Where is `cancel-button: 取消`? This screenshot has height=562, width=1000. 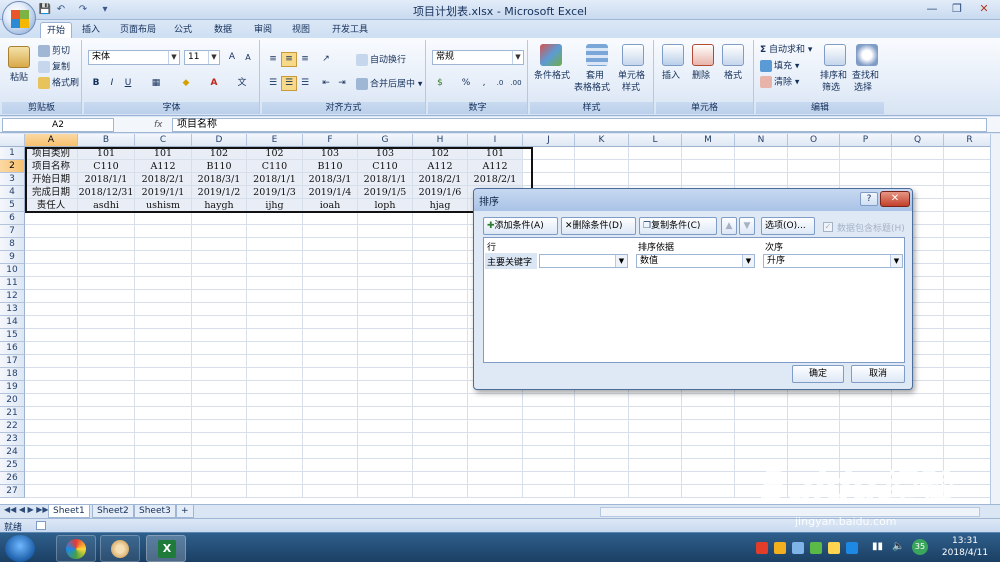 cancel-button: 取消 is located at coordinates (878, 374).